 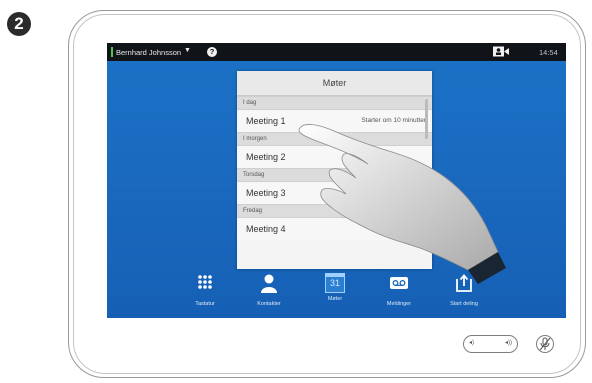 What do you see at coordinates (334, 193) in the screenshot?
I see `meeting-row: Meeting 3` at bounding box center [334, 193].